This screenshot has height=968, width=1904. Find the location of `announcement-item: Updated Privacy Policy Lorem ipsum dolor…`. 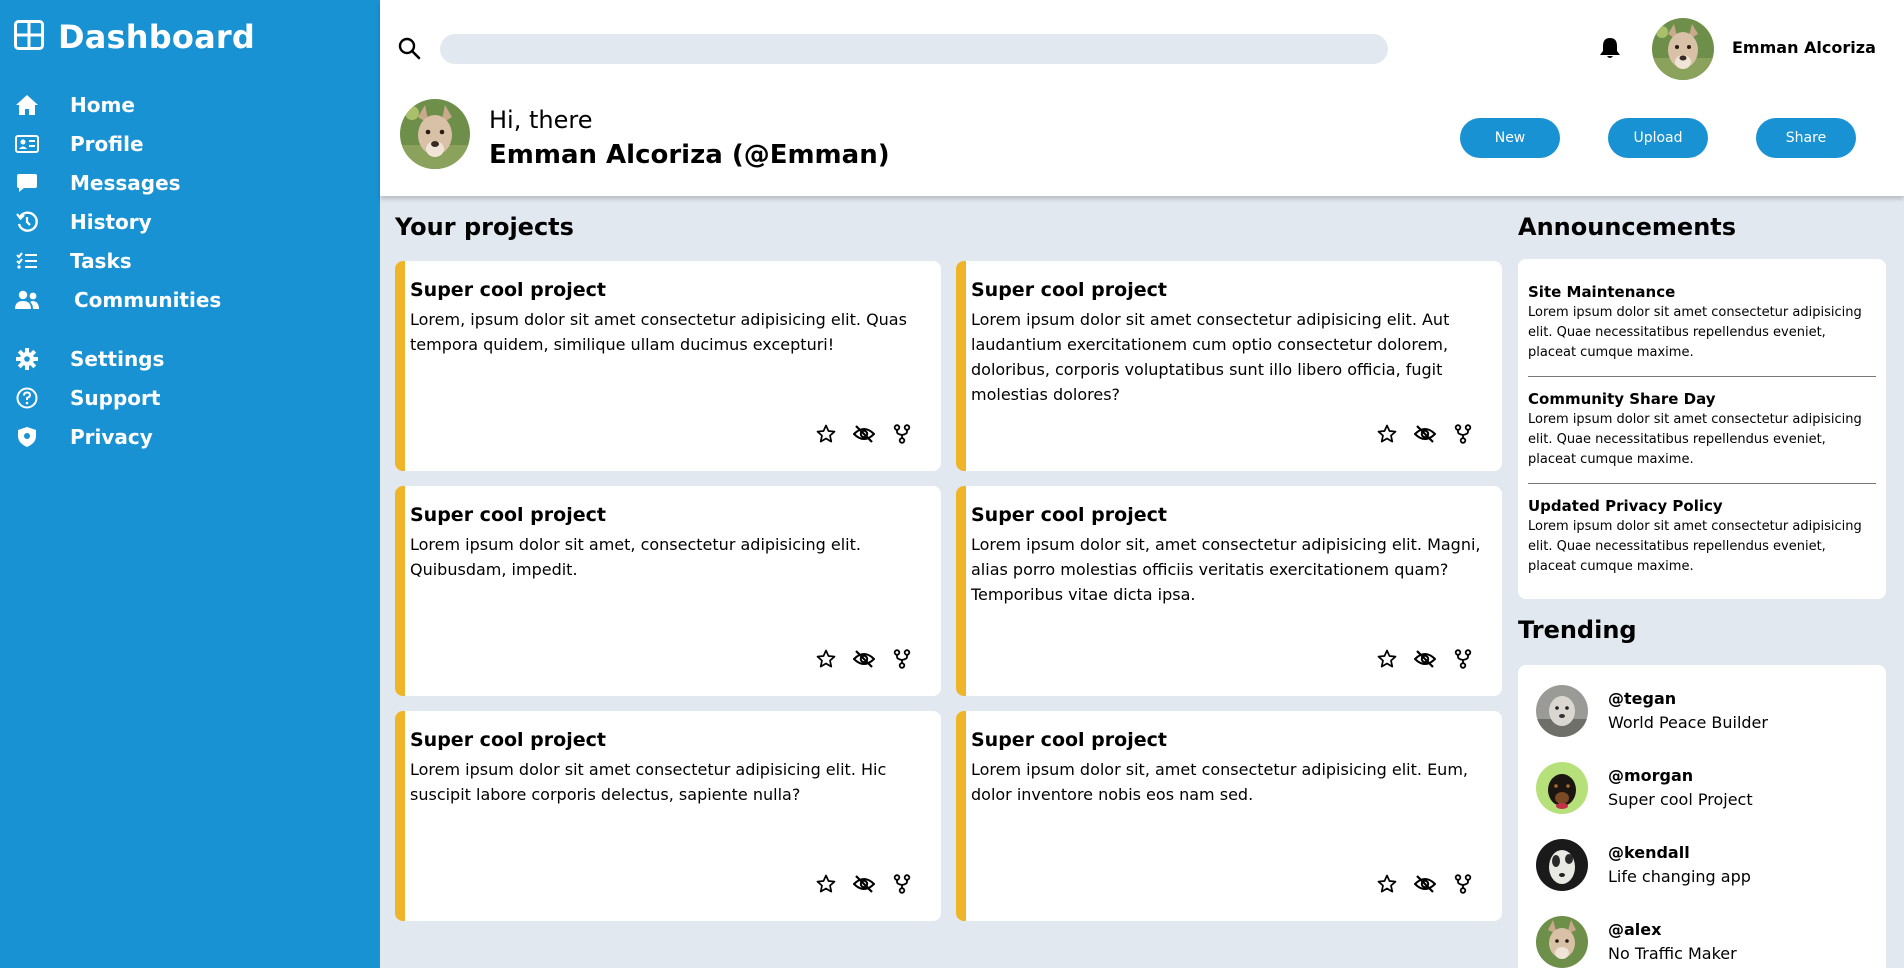

announcement-item: Updated Privacy Policy Lorem ipsum dolor… is located at coordinates (1702, 537).